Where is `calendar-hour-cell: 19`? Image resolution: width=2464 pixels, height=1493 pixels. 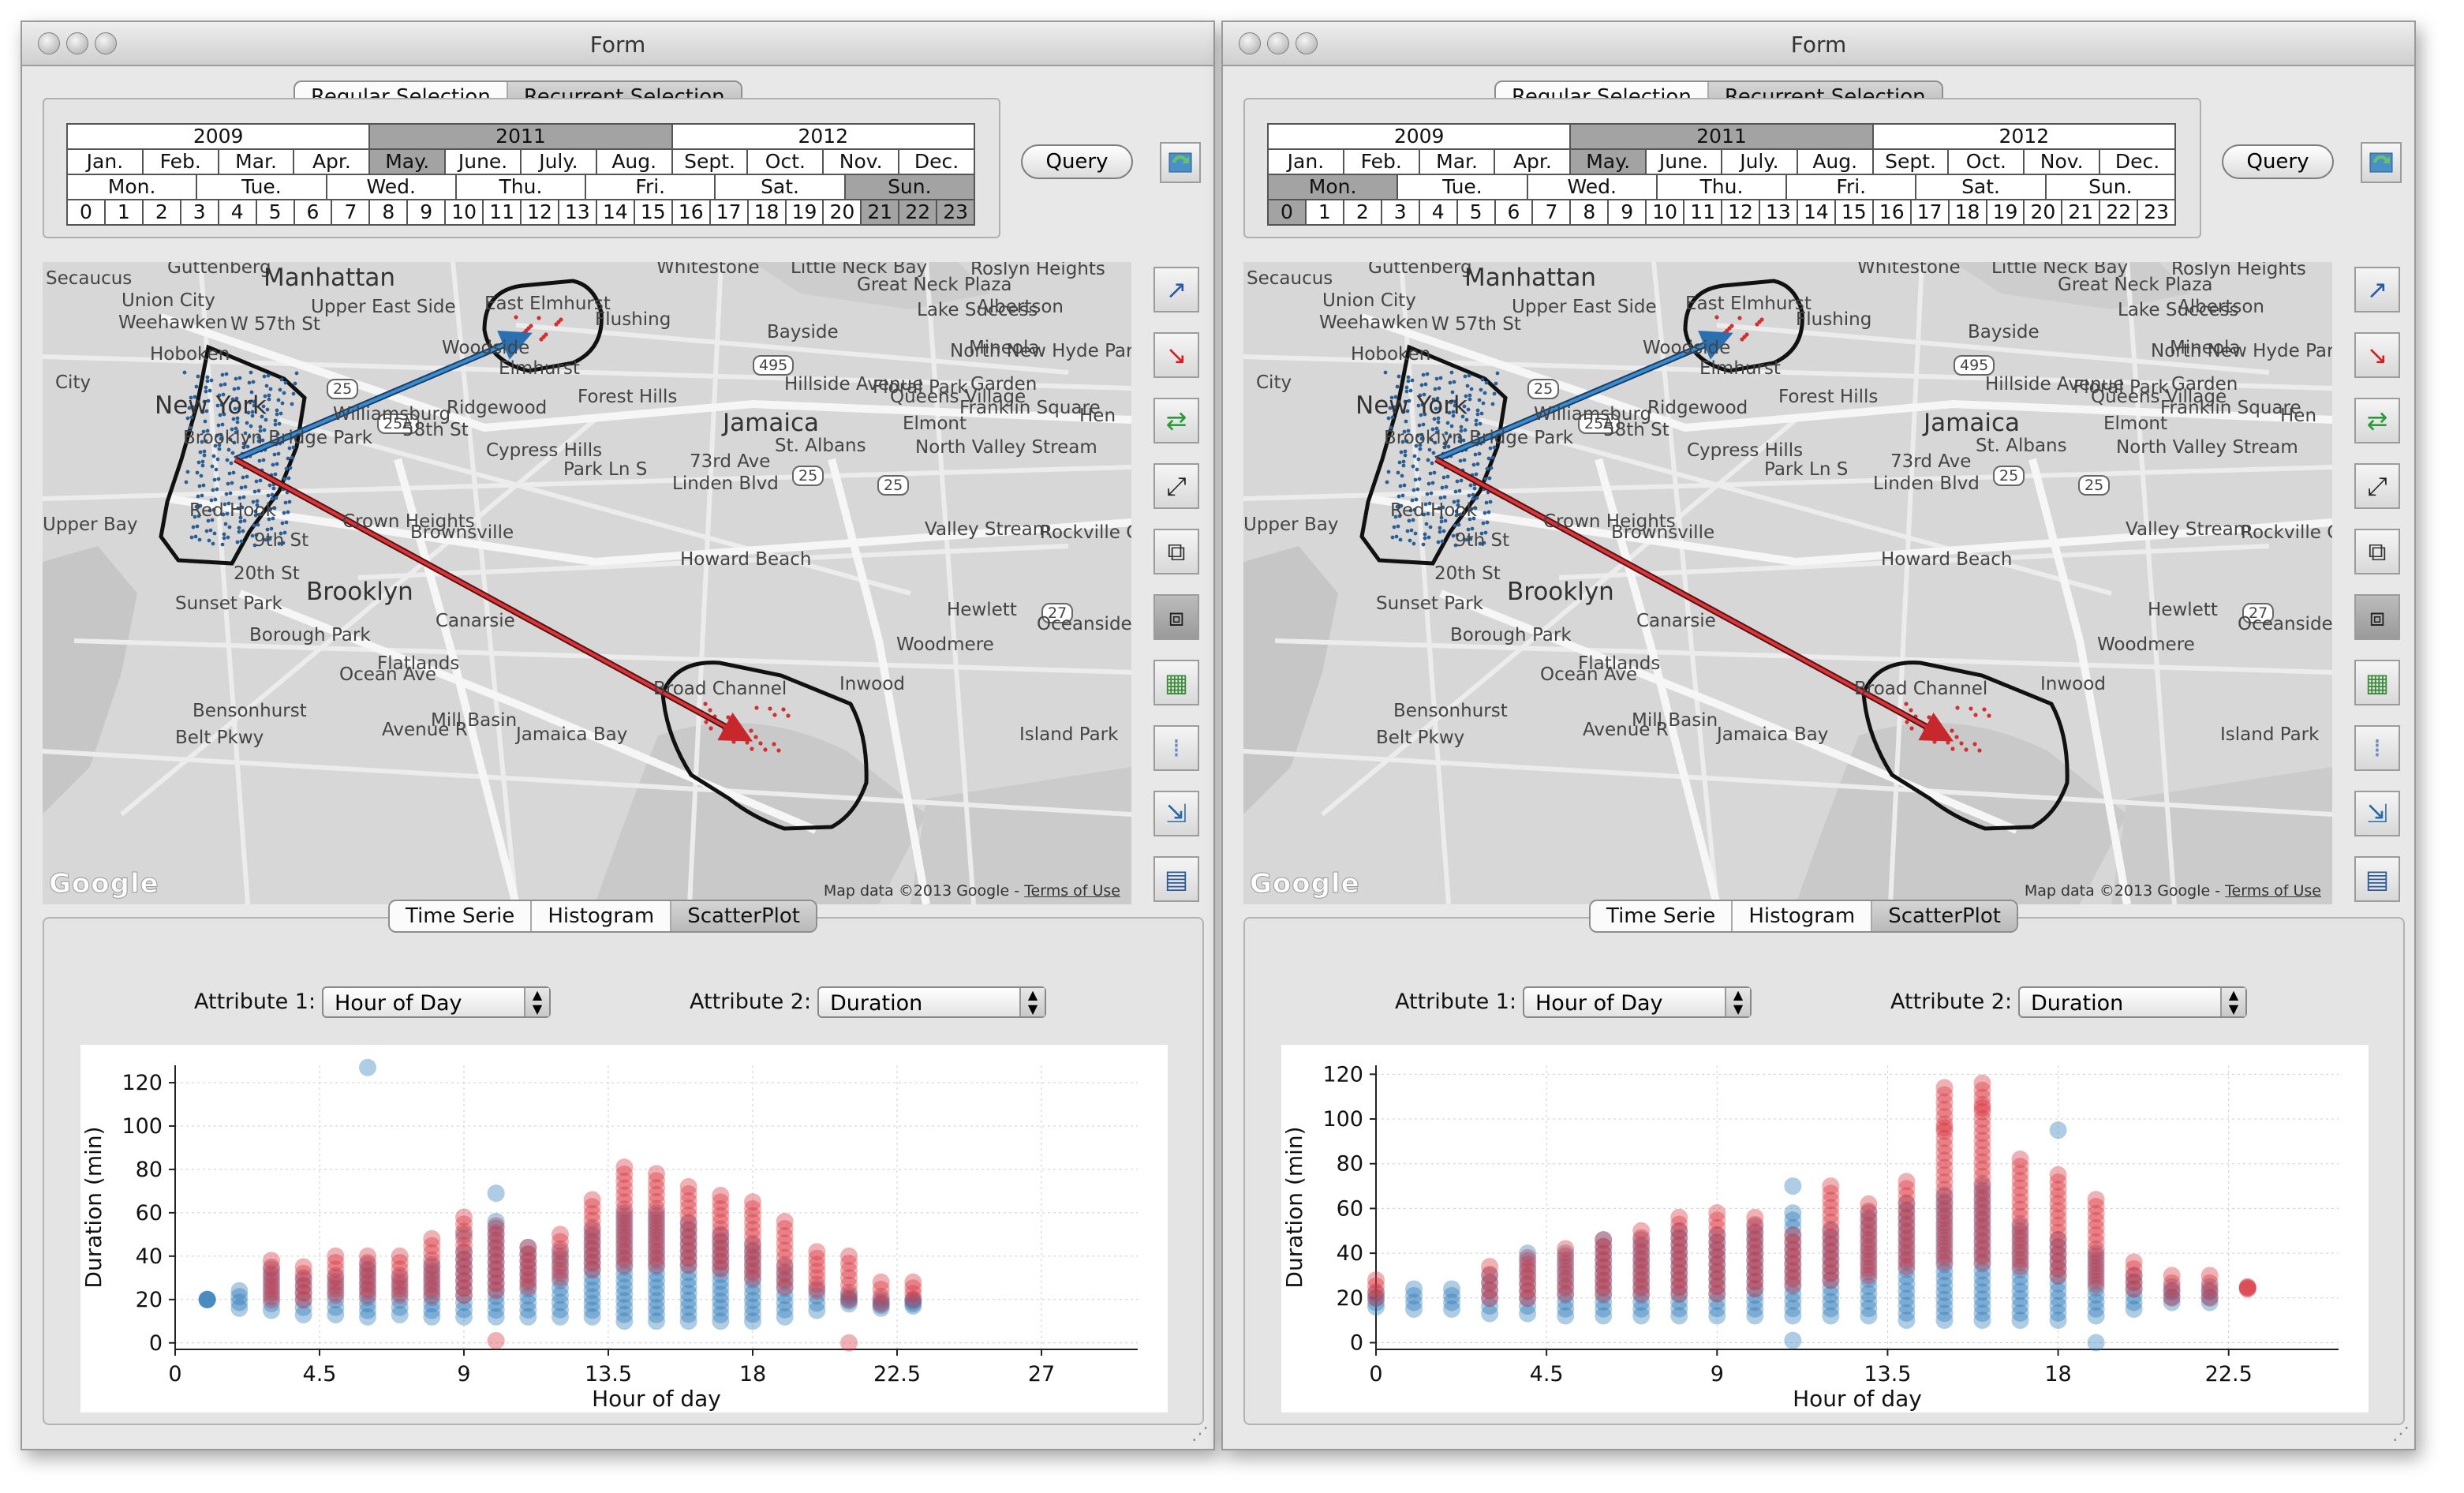 calendar-hour-cell: 19 is located at coordinates (805, 212).